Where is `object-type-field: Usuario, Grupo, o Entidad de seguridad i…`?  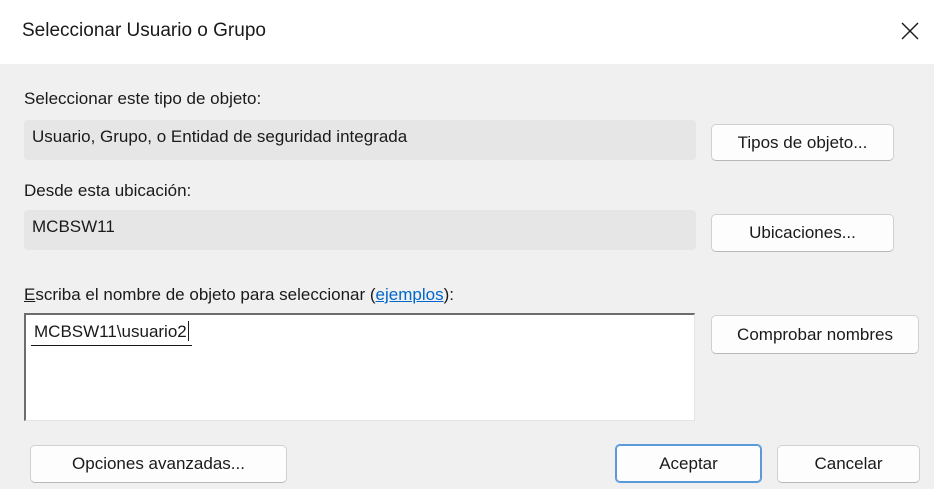
object-type-field: Usuario, Grupo, o Entidad de seguridad i… is located at coordinates (360, 140).